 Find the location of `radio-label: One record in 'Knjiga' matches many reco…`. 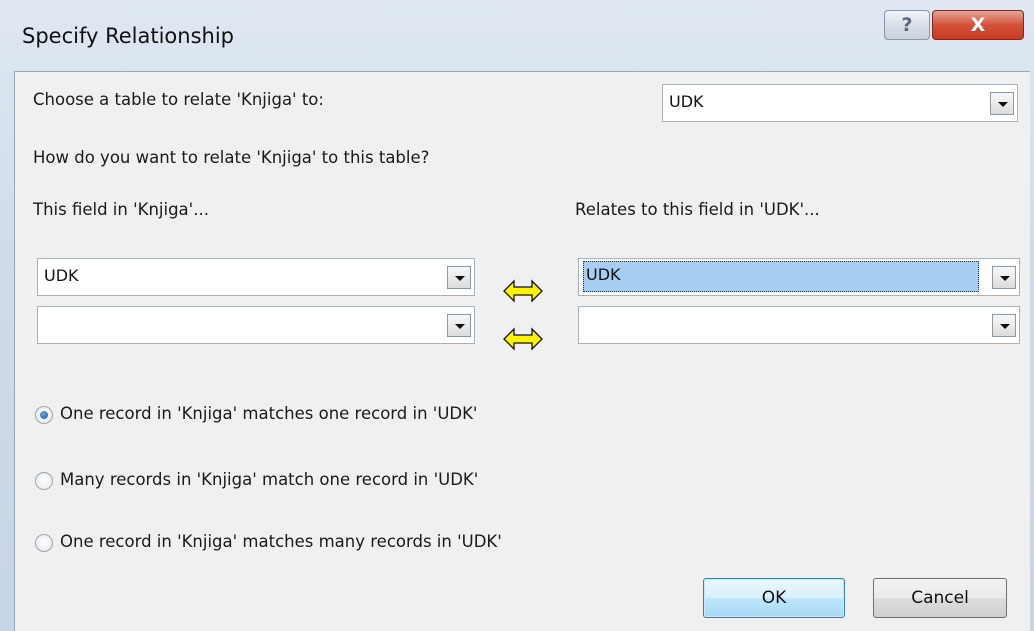

radio-label: One record in 'Knjiga' matches many reco… is located at coordinates (281, 541).